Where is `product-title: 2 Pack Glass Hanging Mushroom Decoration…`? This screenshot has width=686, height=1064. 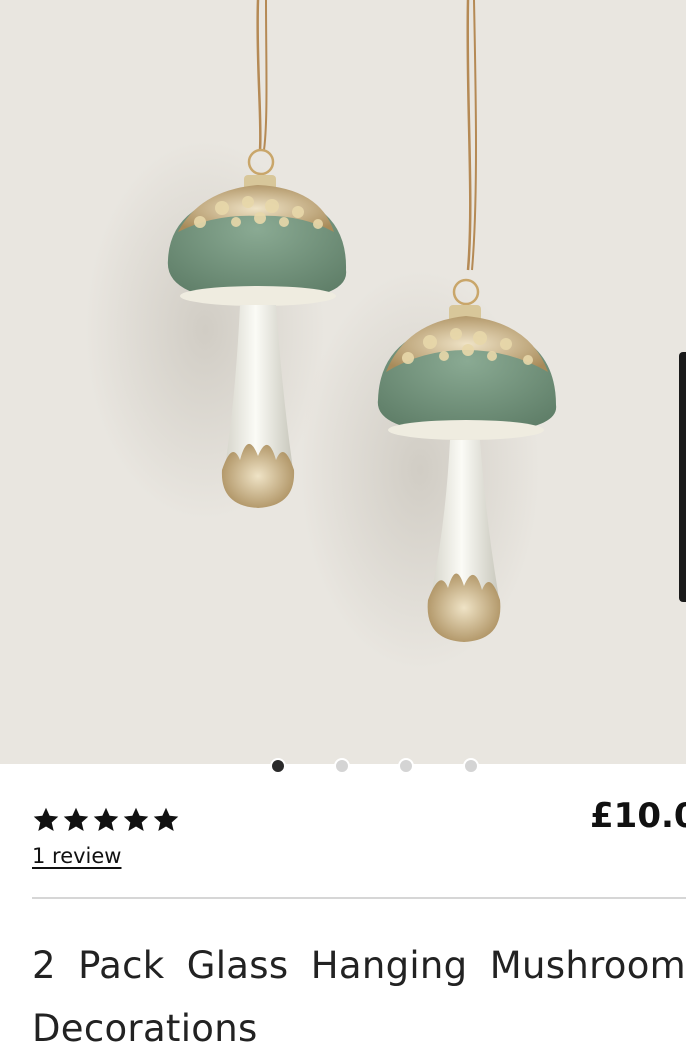 product-title: 2 Pack Glass Hanging Mushroom Decoration… is located at coordinates (359, 997).